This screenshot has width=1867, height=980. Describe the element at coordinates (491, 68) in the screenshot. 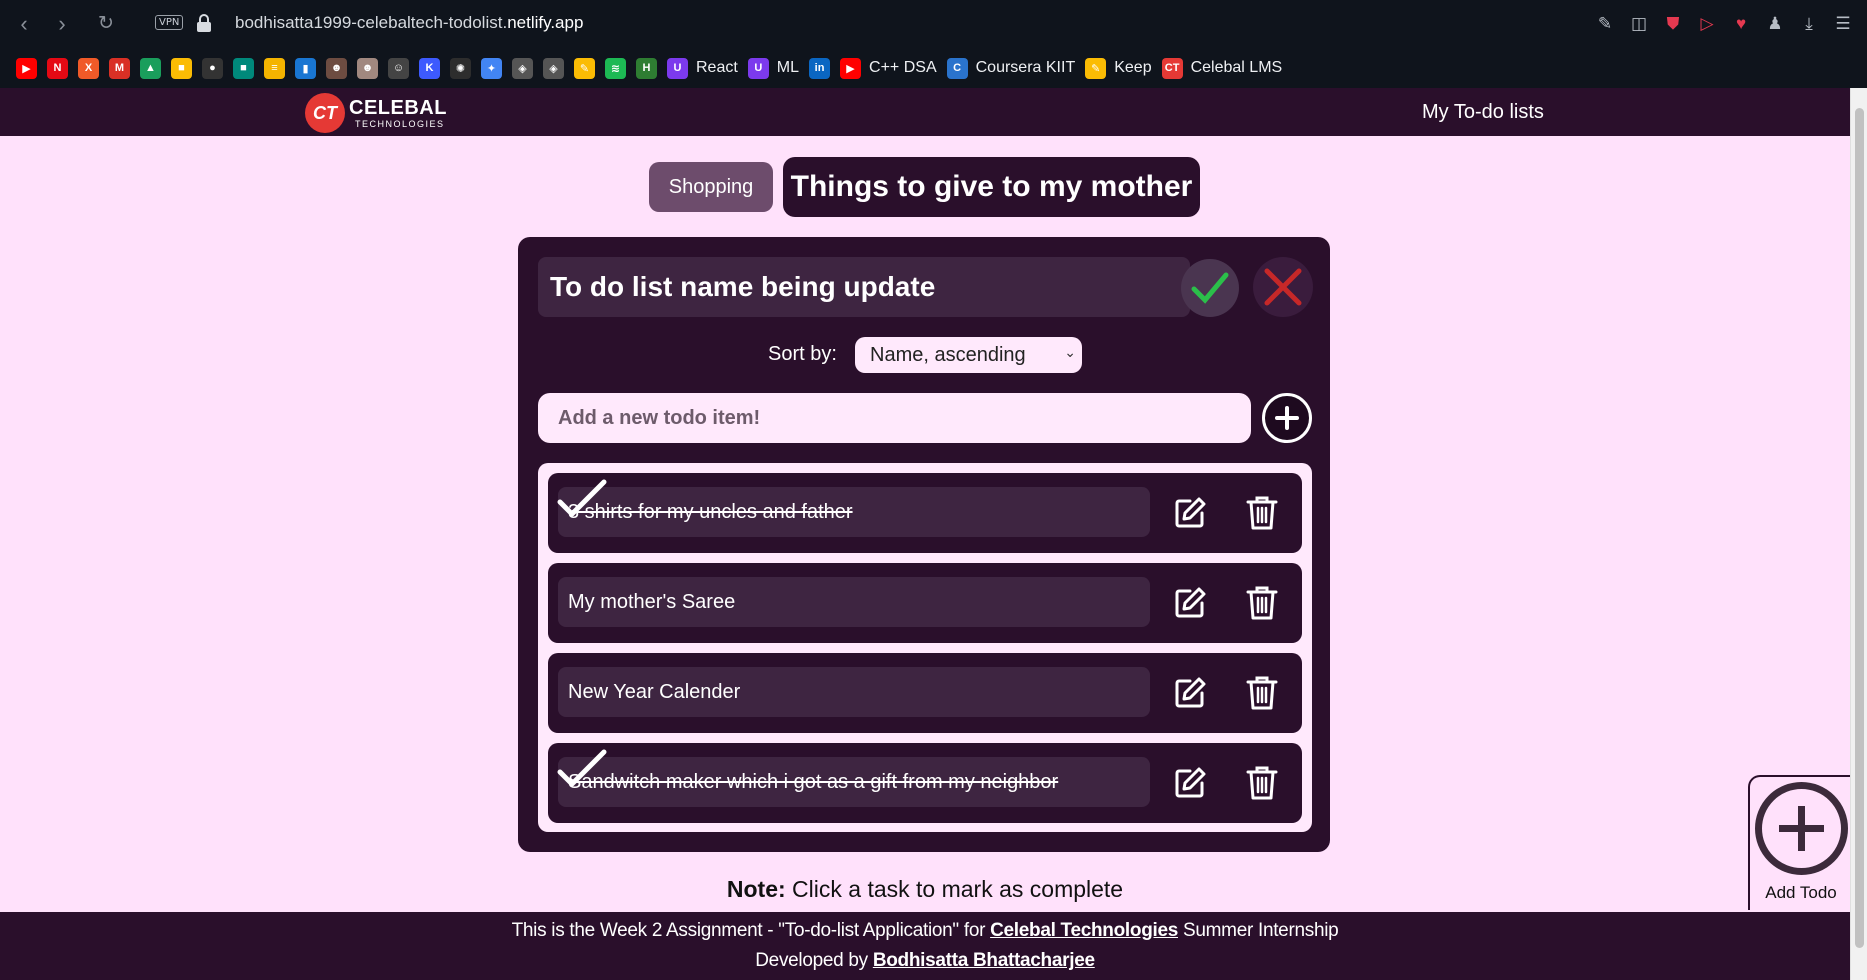

I see `bookmark-item: ✦` at that location.